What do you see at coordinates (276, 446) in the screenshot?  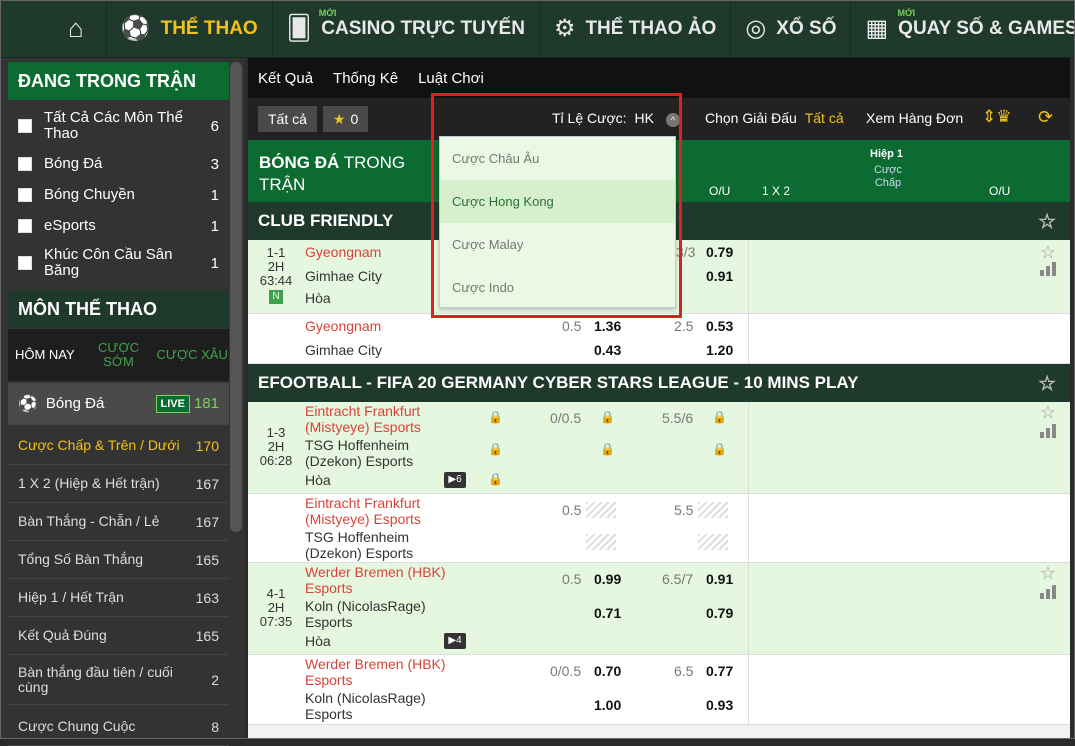 I see `match-status: 1-3 2H 06:28` at bounding box center [276, 446].